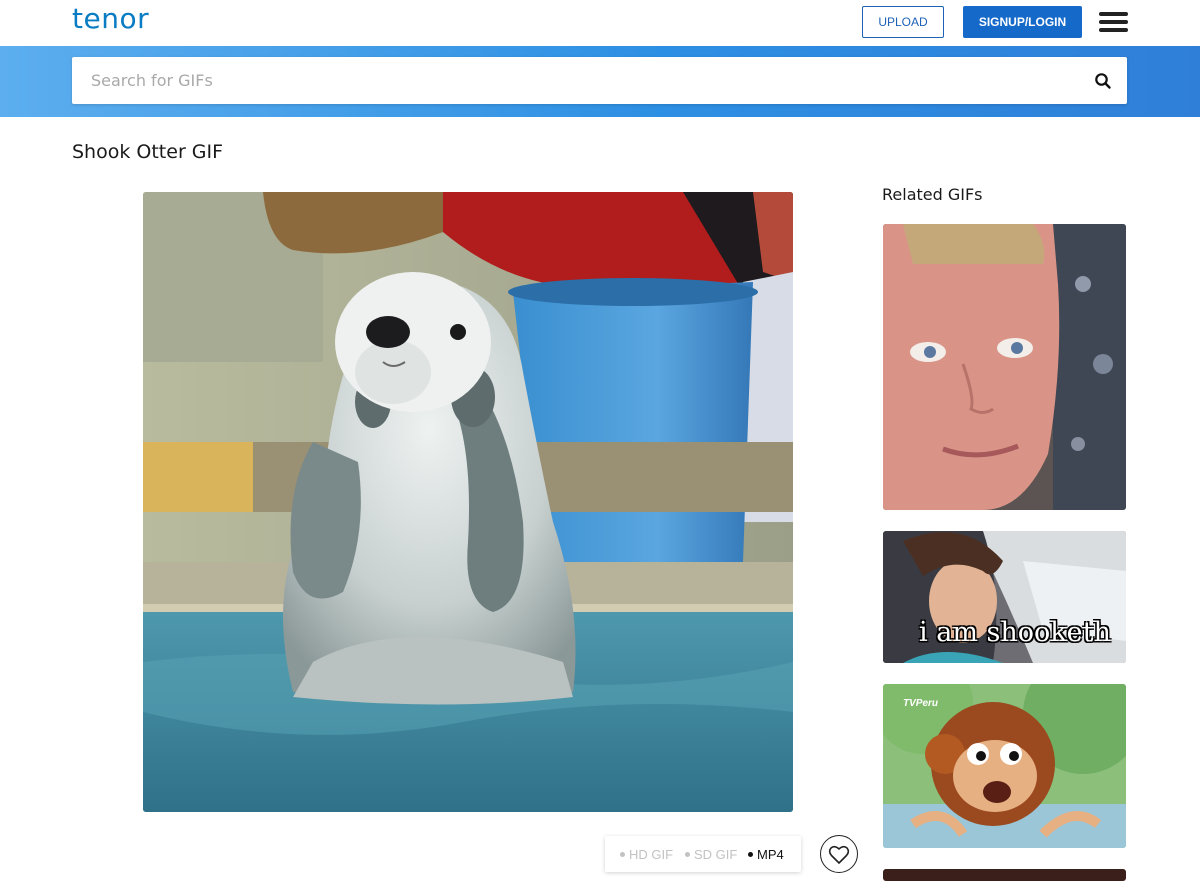 Image resolution: width=1200 pixels, height=881 pixels. What do you see at coordinates (1004, 597) in the screenshot?
I see `related-gif-2: i am shooketh` at bounding box center [1004, 597].